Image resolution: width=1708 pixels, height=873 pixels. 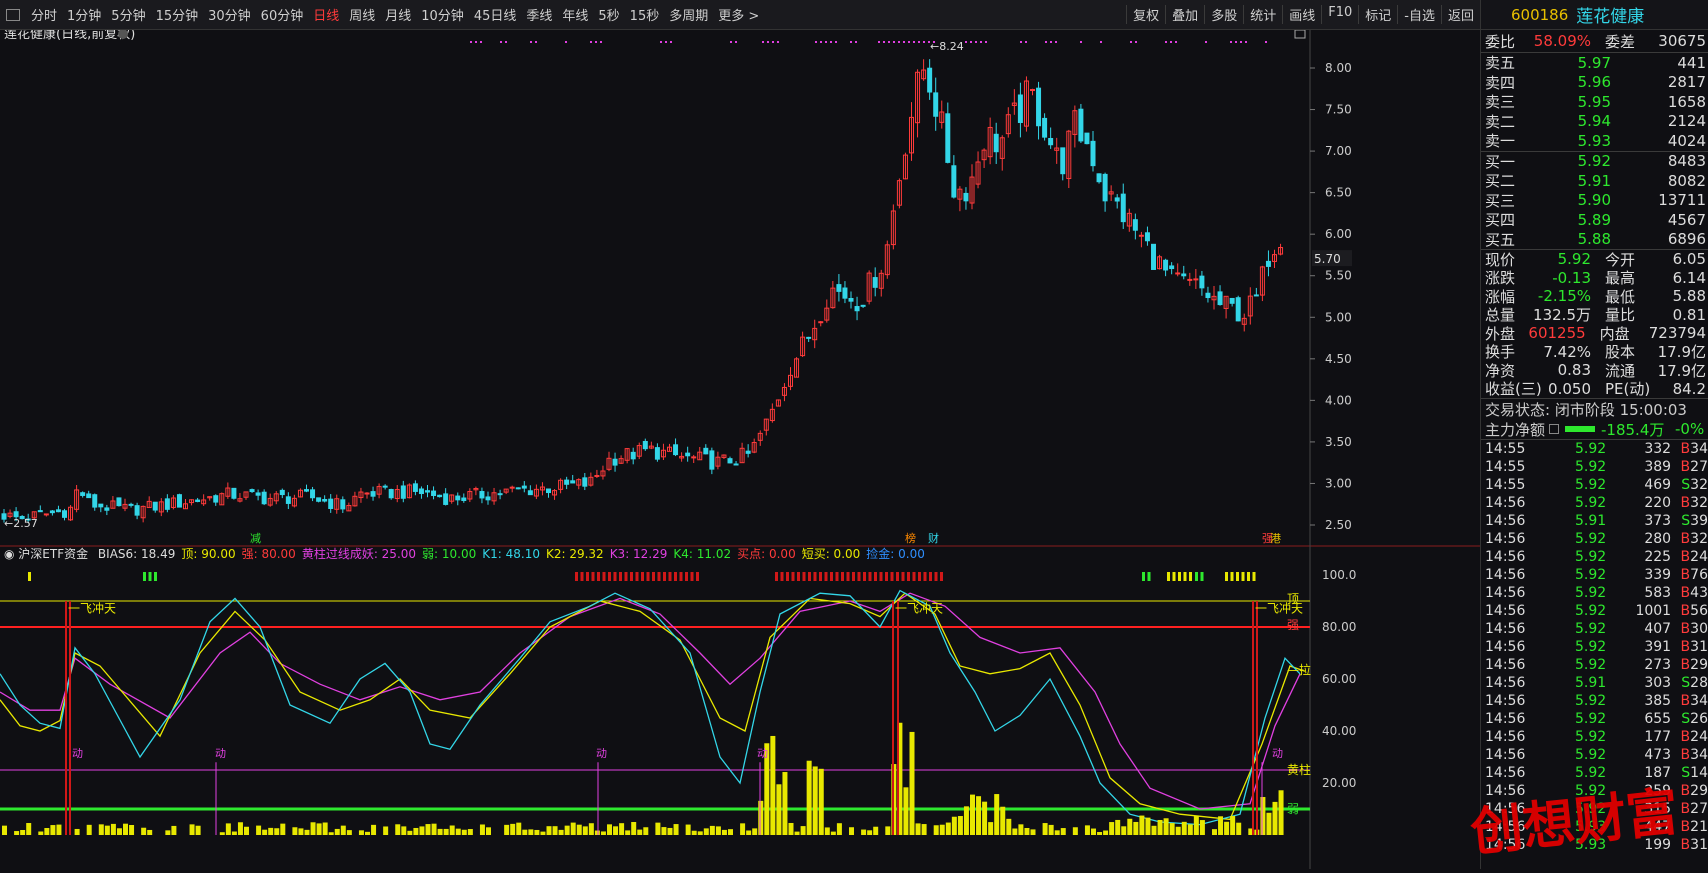 I want to click on period-tab: 分时, so click(x=44, y=14).